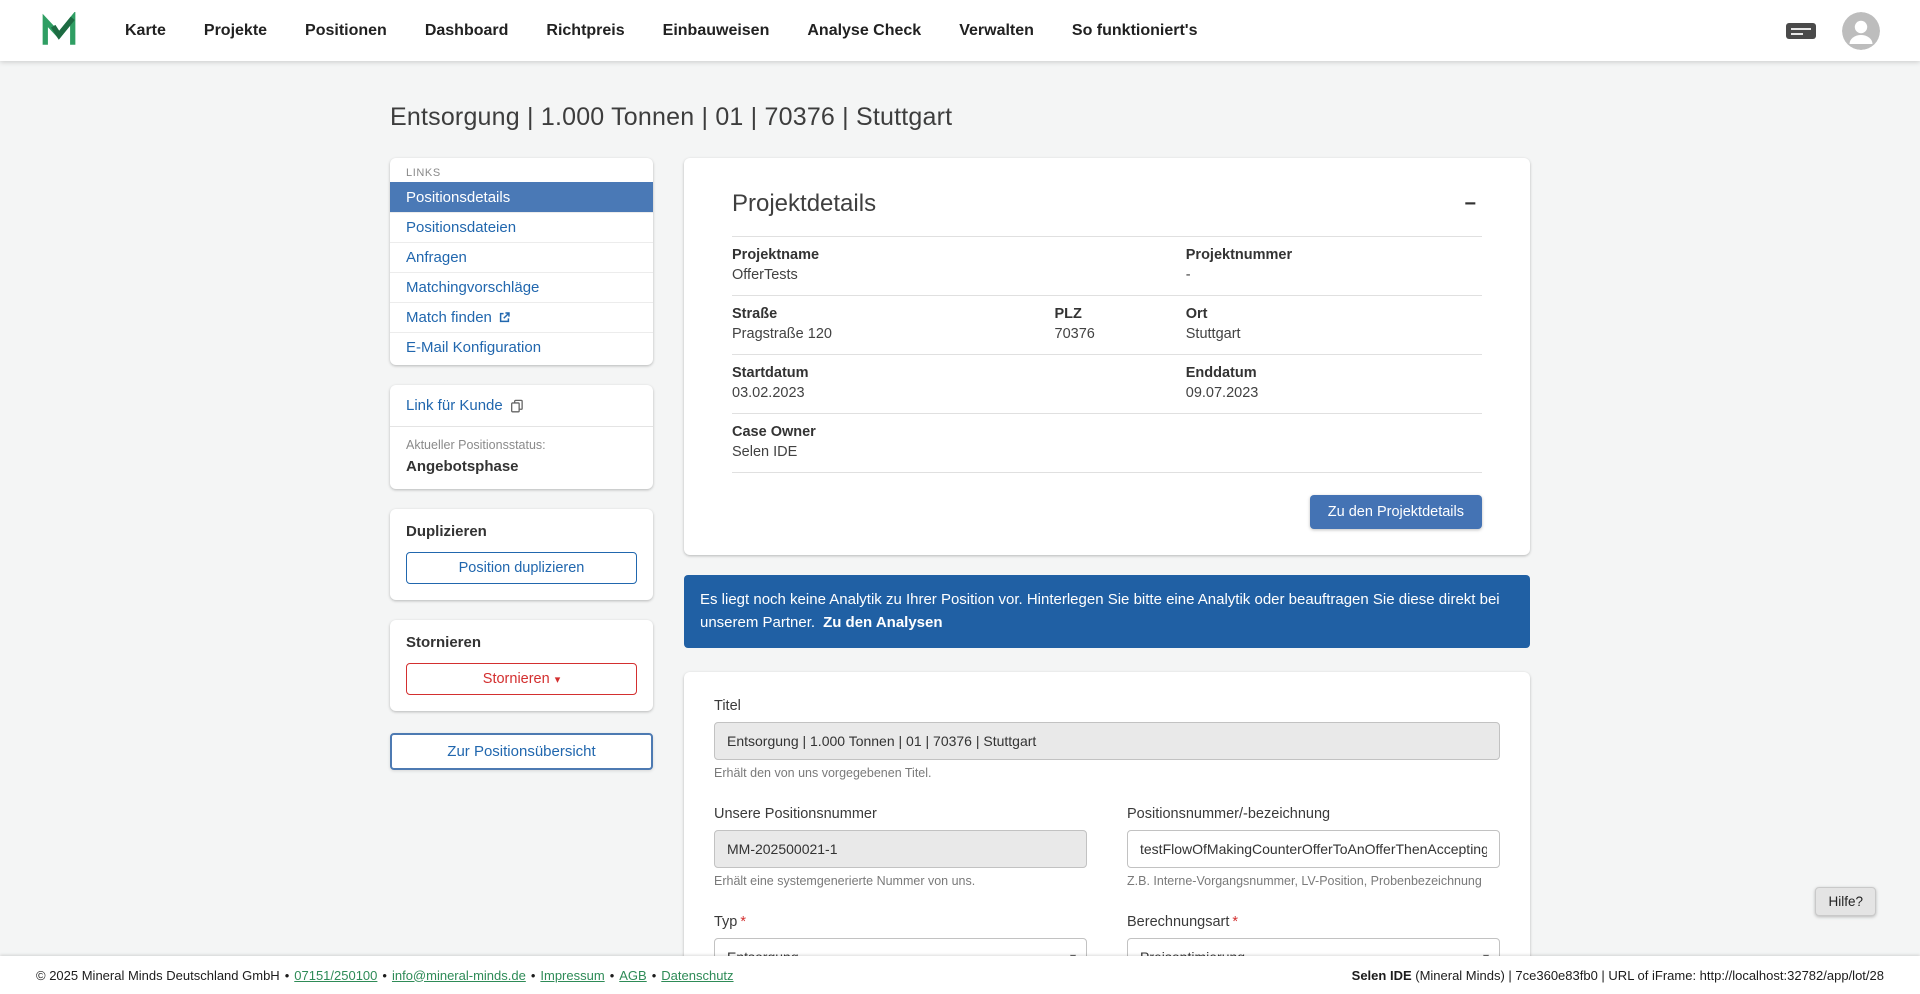  What do you see at coordinates (804, 203) in the screenshot?
I see `project-details-heading: Projektdetails` at bounding box center [804, 203].